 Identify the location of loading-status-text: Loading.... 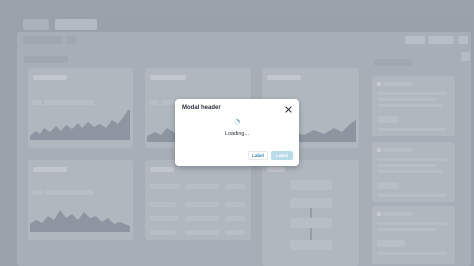
(237, 134).